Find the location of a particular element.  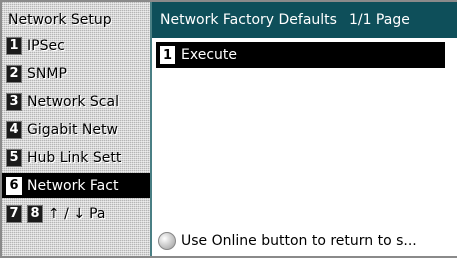

menu-item-label: SNMP is located at coordinates (47, 73).